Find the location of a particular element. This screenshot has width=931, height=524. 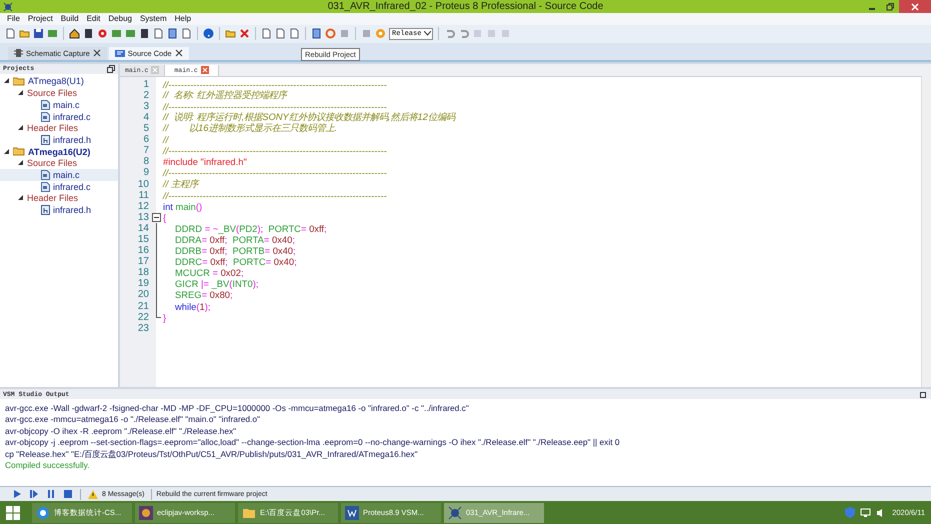

network-icon is located at coordinates (866, 513).